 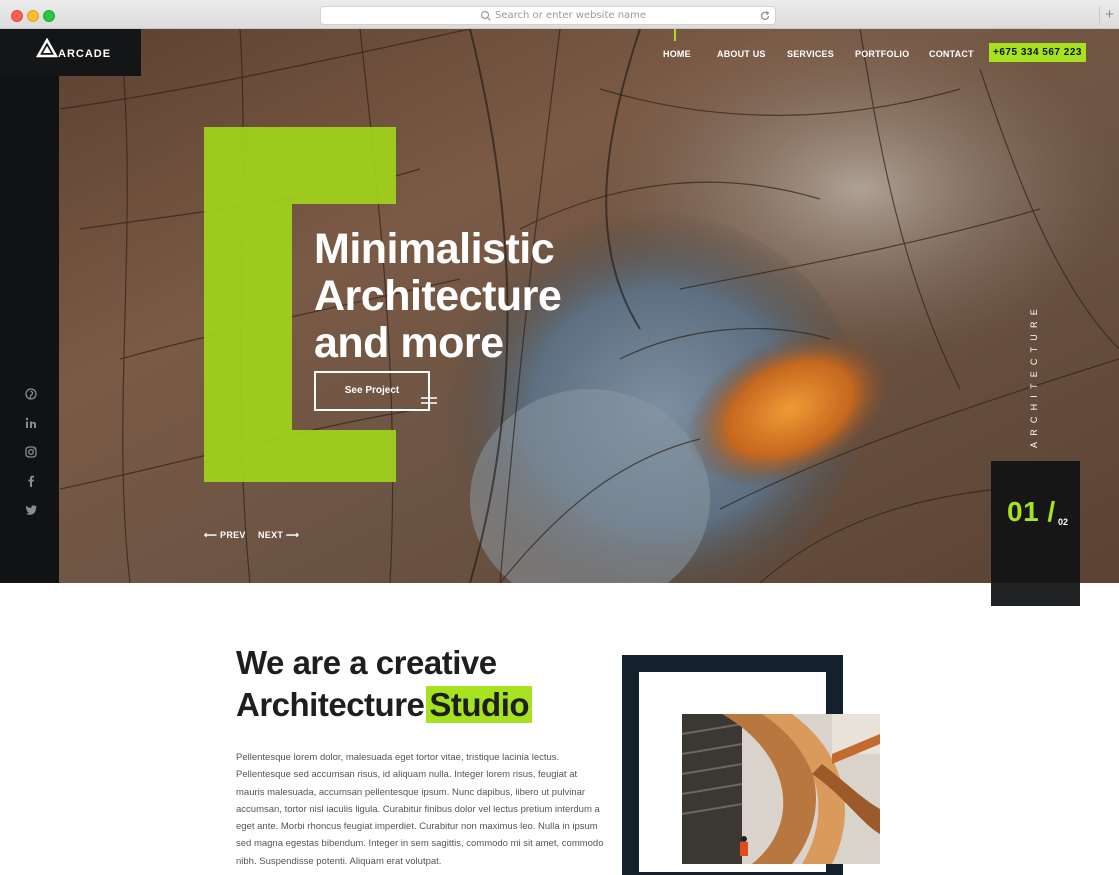 What do you see at coordinates (1031, 511) in the screenshot?
I see `slide-current: 01 /` at bounding box center [1031, 511].